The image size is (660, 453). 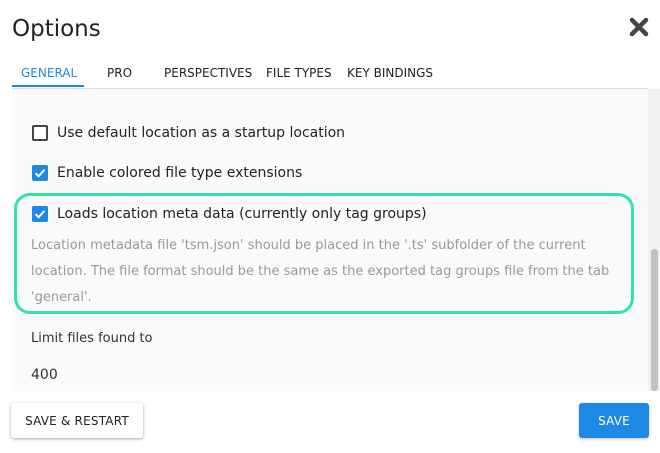 What do you see at coordinates (180, 173) in the screenshot?
I see `colored-extensions-label: Enable colored file type extensions` at bounding box center [180, 173].